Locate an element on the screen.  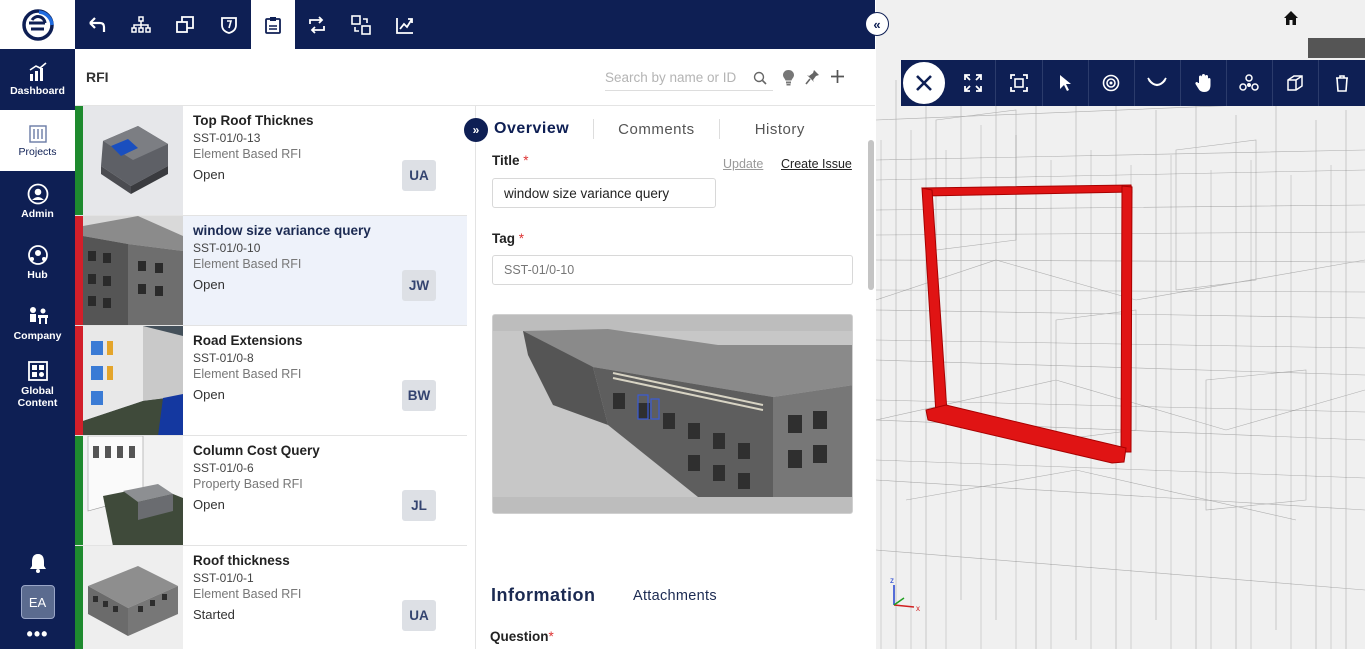
nav-item-label: Global Content is located at coordinates (37, 397).